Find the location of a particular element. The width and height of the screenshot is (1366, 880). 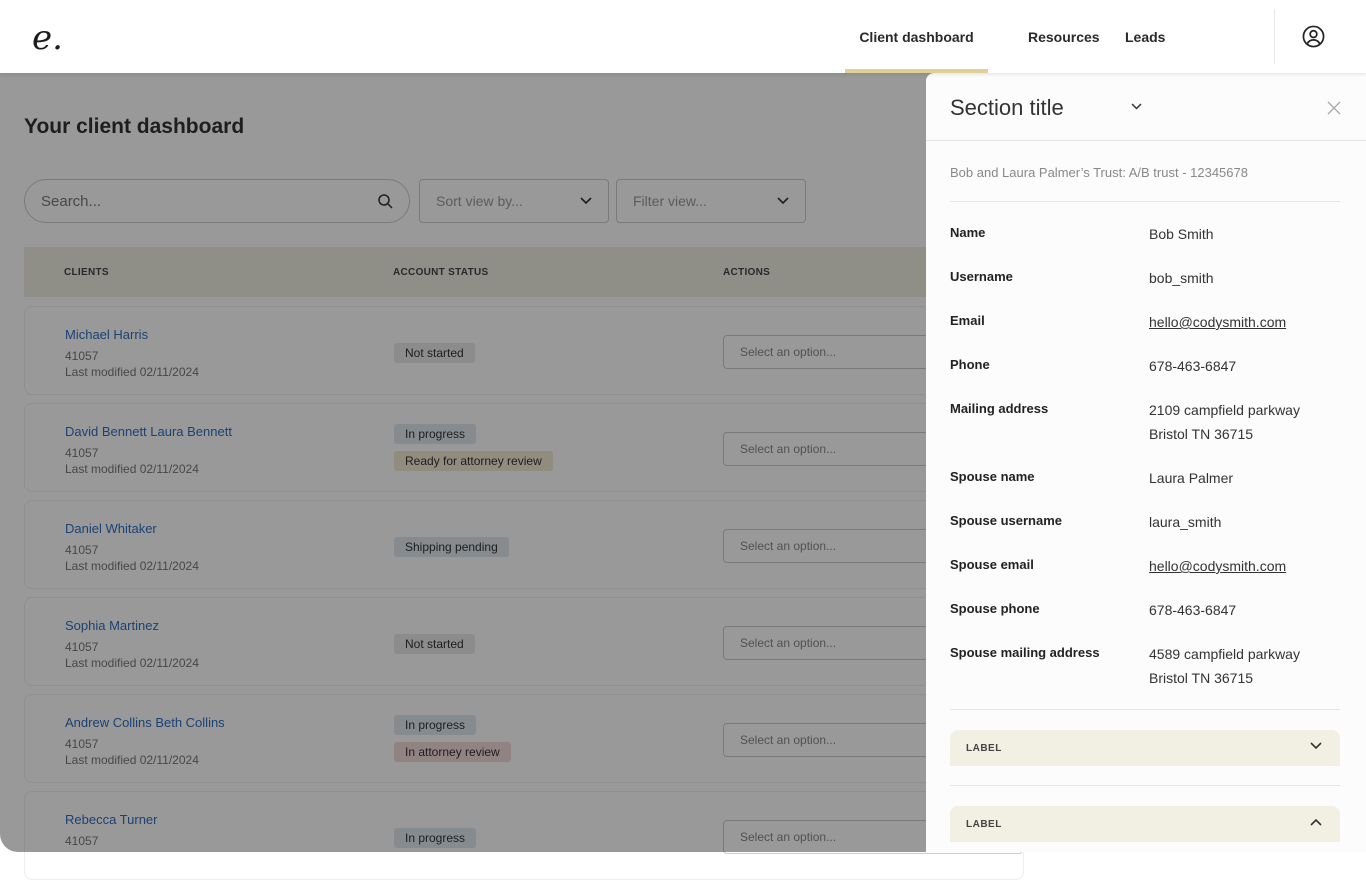

field-value: 4589 campfield parkway Bristol TN 36715 is located at coordinates (1224, 666).